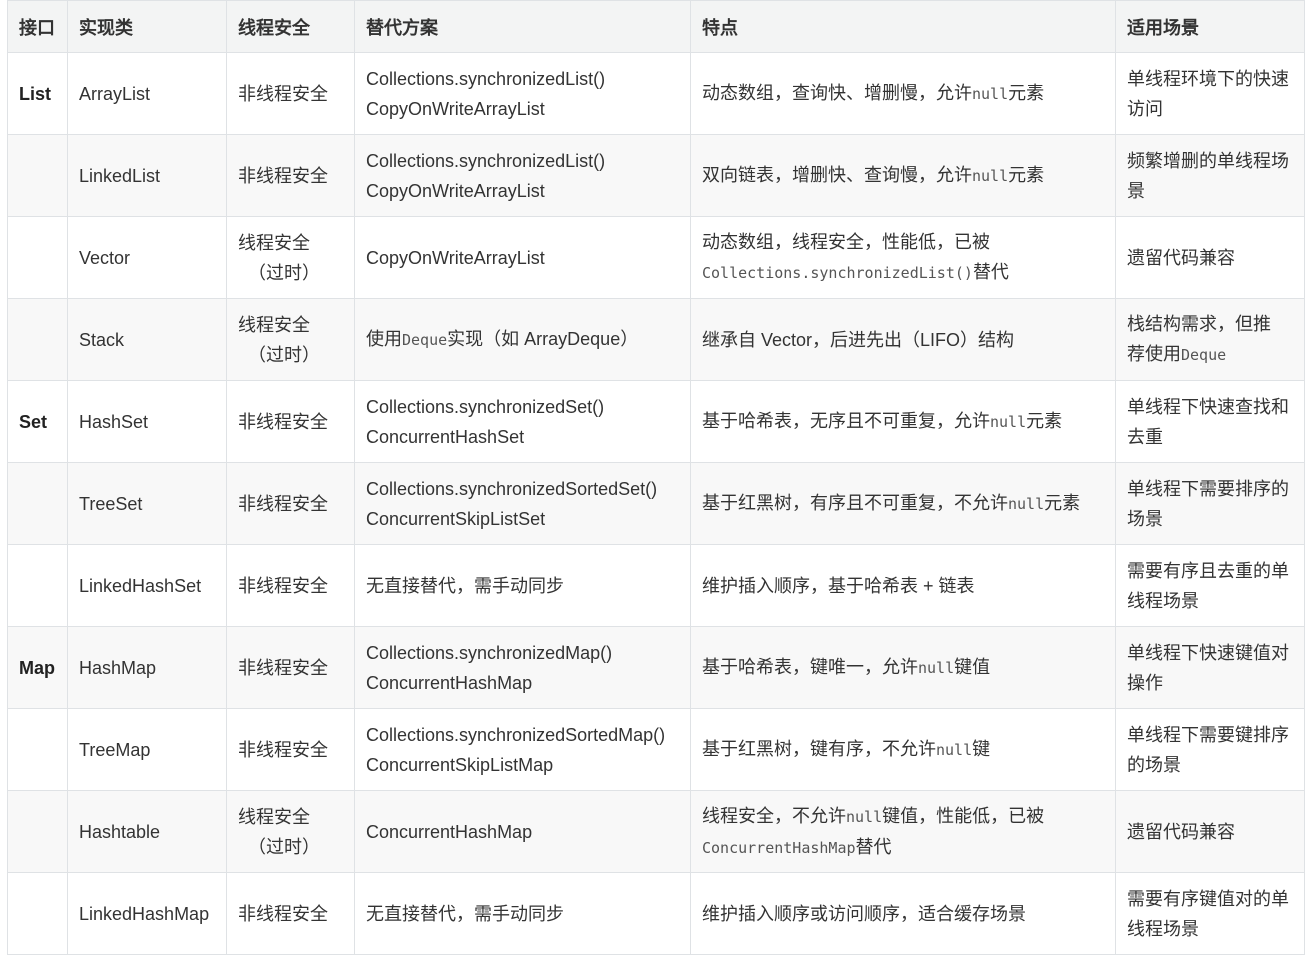 The image size is (1309, 957). I want to click on cell-alternatives: 使用Deque实现（如 ArrayDeque）, so click(522, 339).